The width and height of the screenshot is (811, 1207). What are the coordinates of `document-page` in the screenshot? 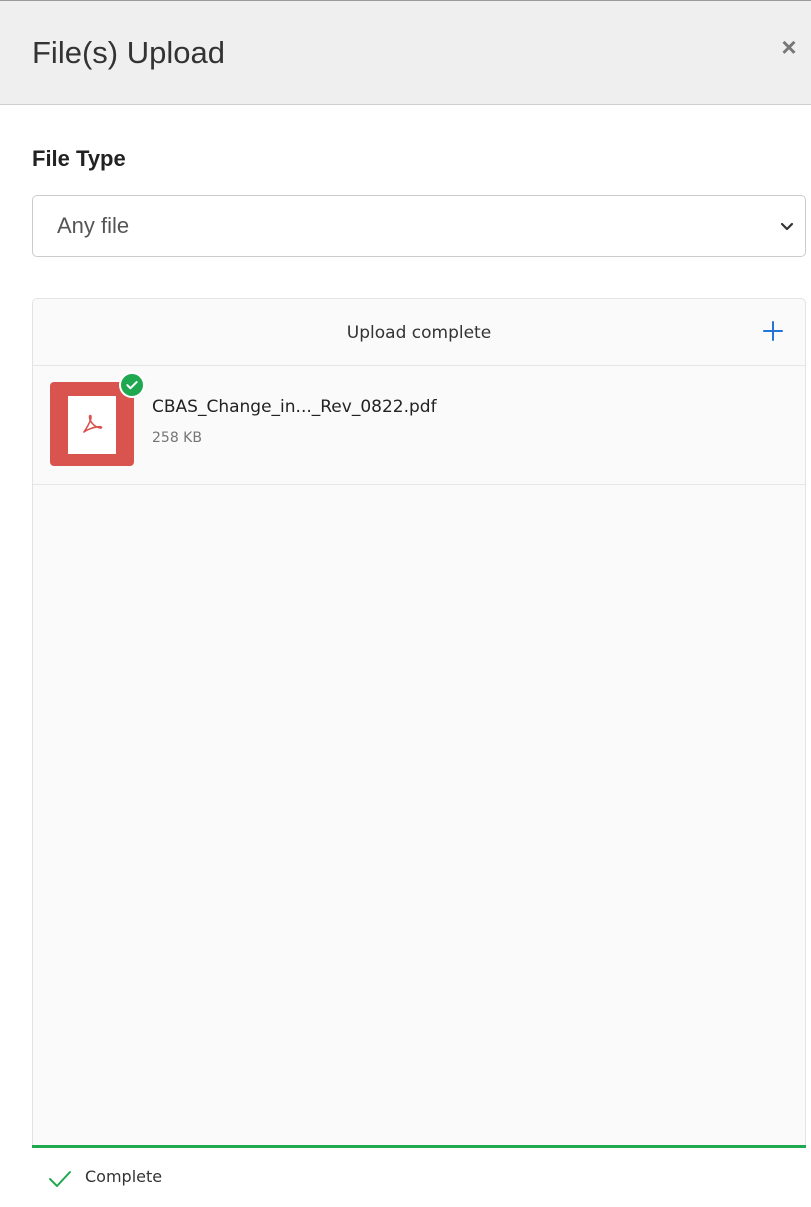 It's located at (92, 425).